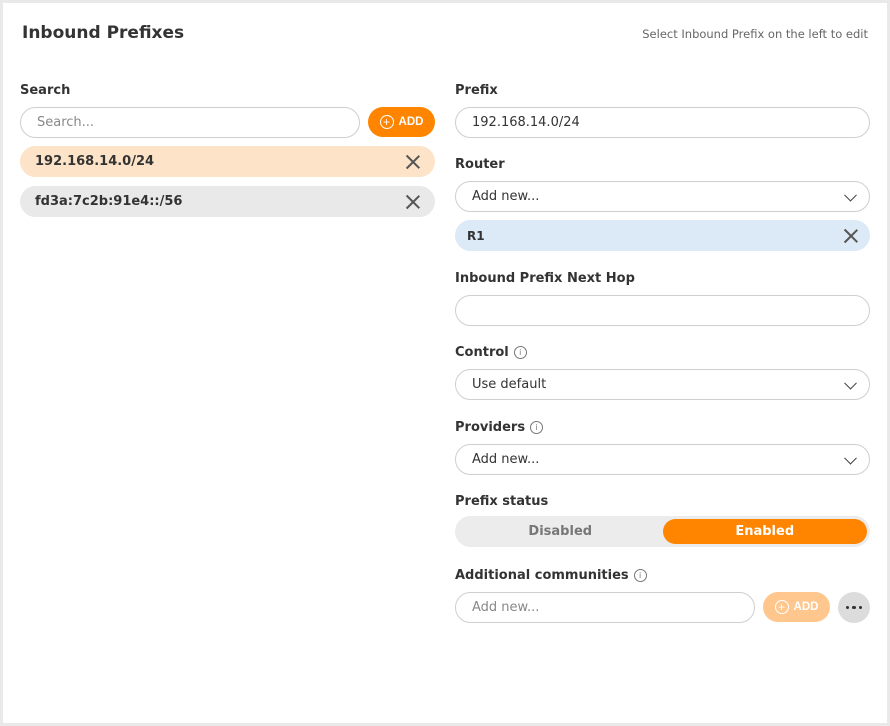  Describe the element at coordinates (545, 278) in the screenshot. I see `next-hop-label: Inbound Prefix Next Hop` at that location.